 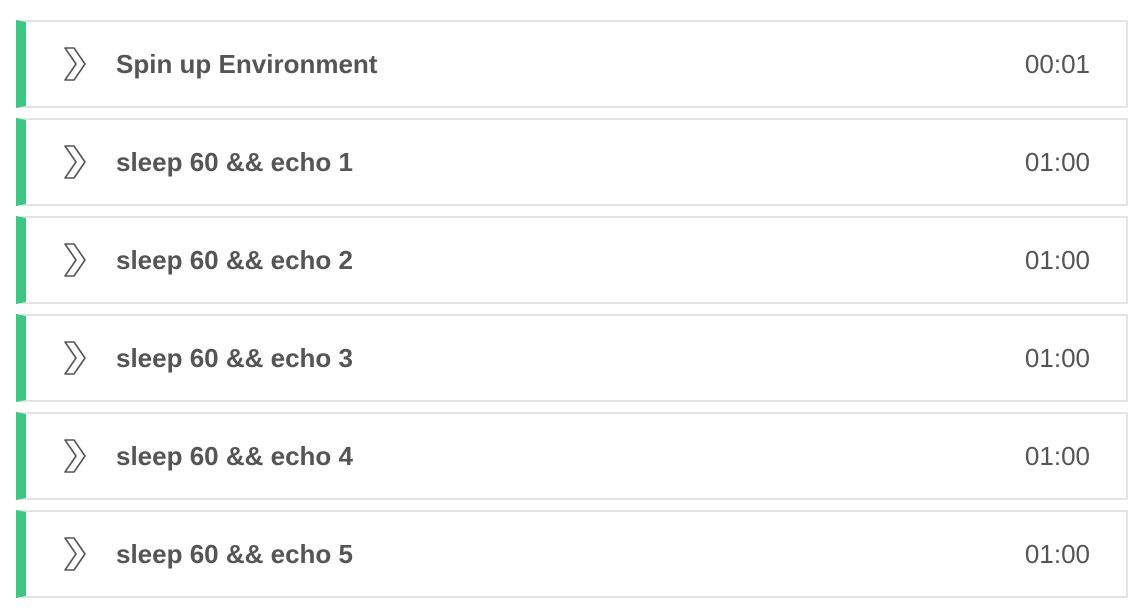 I want to click on step-name: sleep 60 && echo 4, so click(x=234, y=456).